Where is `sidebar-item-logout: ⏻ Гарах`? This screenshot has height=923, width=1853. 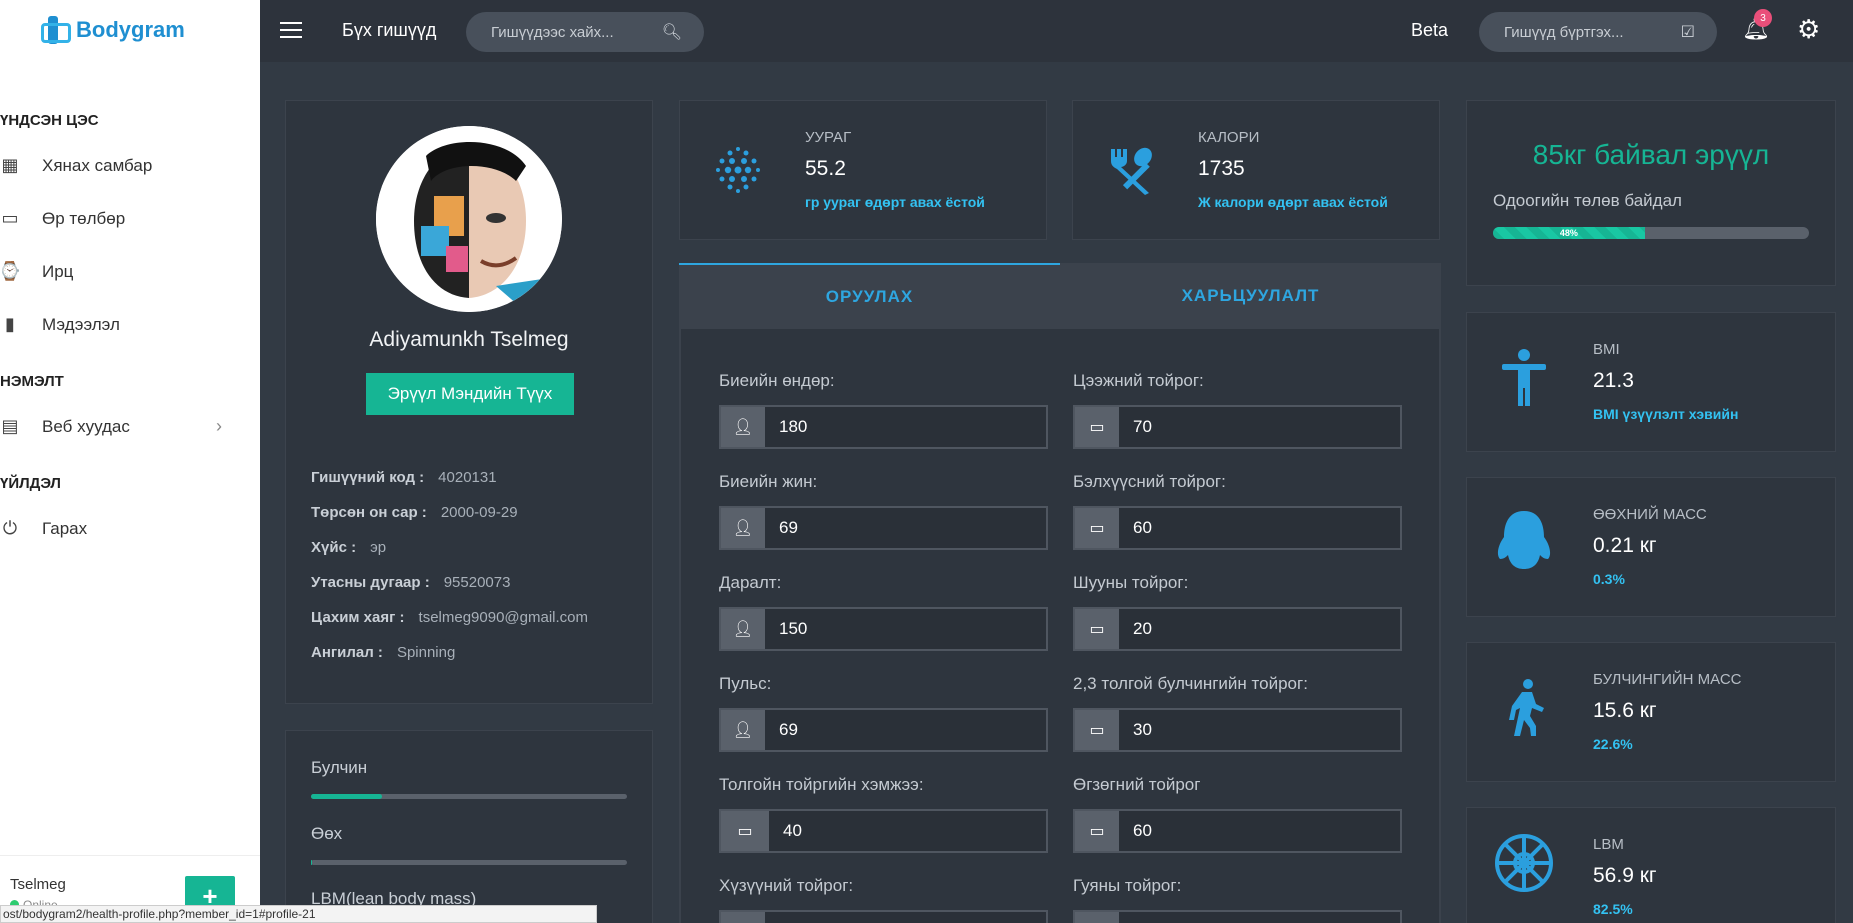
sidebar-item-logout: ⏻ Гарах is located at coordinates (130, 528).